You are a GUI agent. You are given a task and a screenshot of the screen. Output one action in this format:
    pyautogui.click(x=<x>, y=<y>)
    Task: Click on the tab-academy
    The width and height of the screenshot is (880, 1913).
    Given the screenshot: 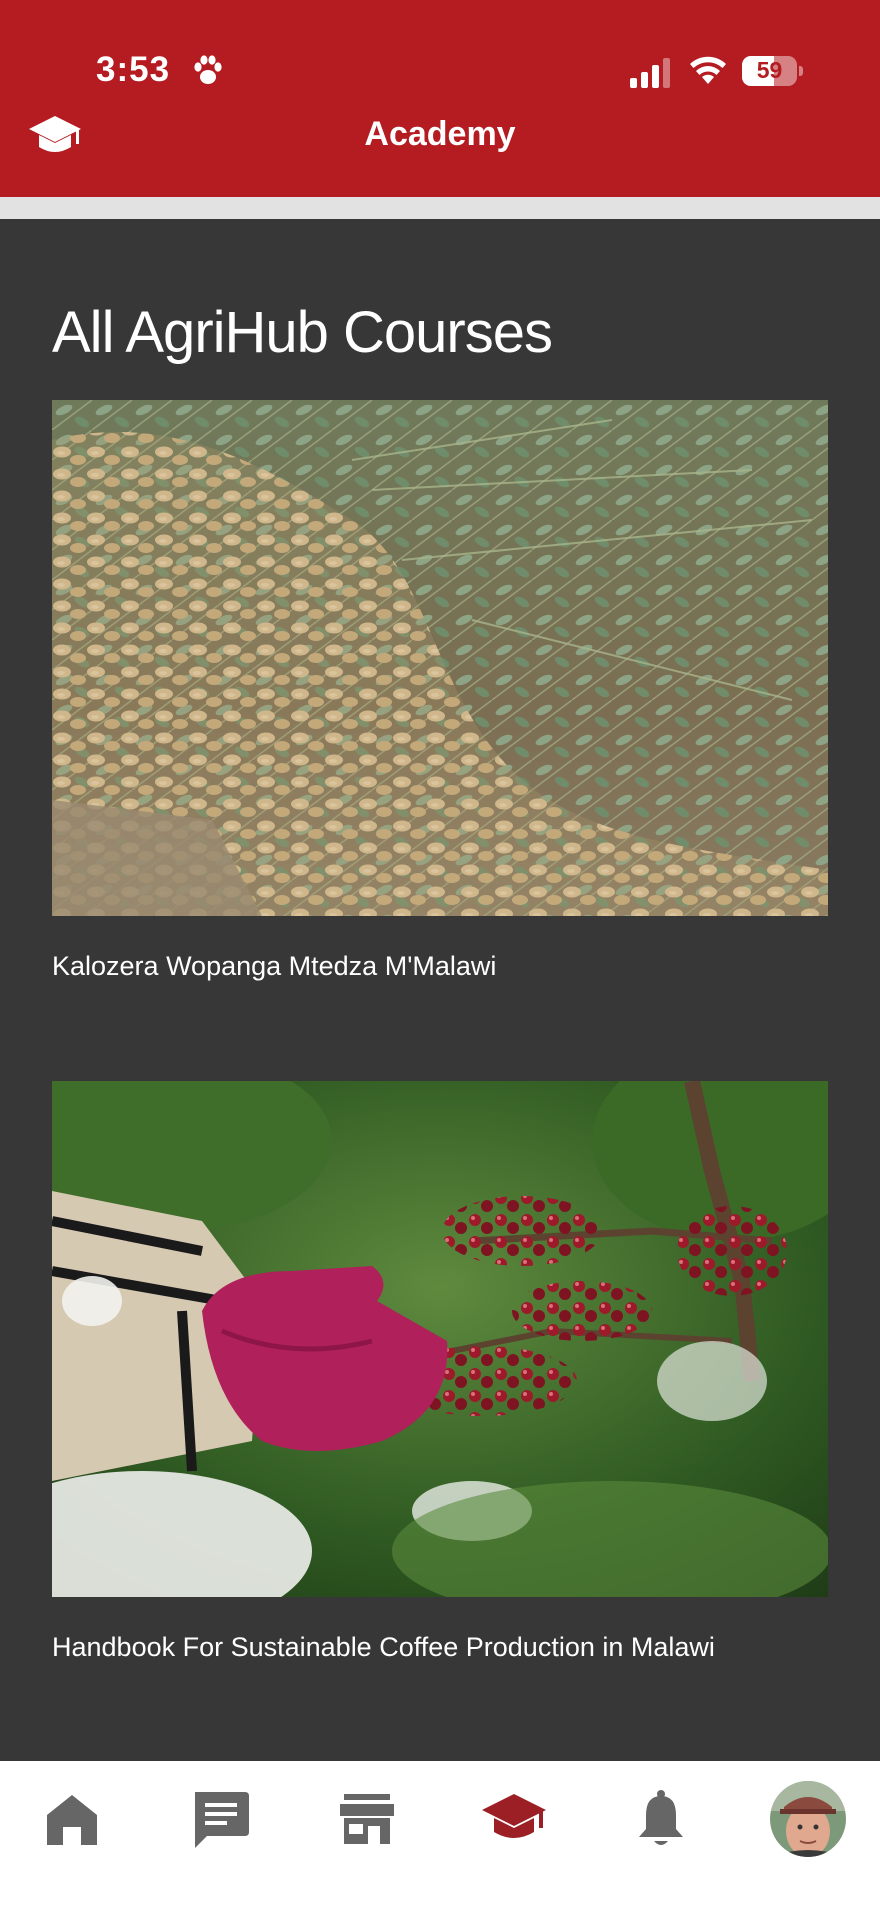 What is the action you would take?
    pyautogui.click(x=514, y=1819)
    